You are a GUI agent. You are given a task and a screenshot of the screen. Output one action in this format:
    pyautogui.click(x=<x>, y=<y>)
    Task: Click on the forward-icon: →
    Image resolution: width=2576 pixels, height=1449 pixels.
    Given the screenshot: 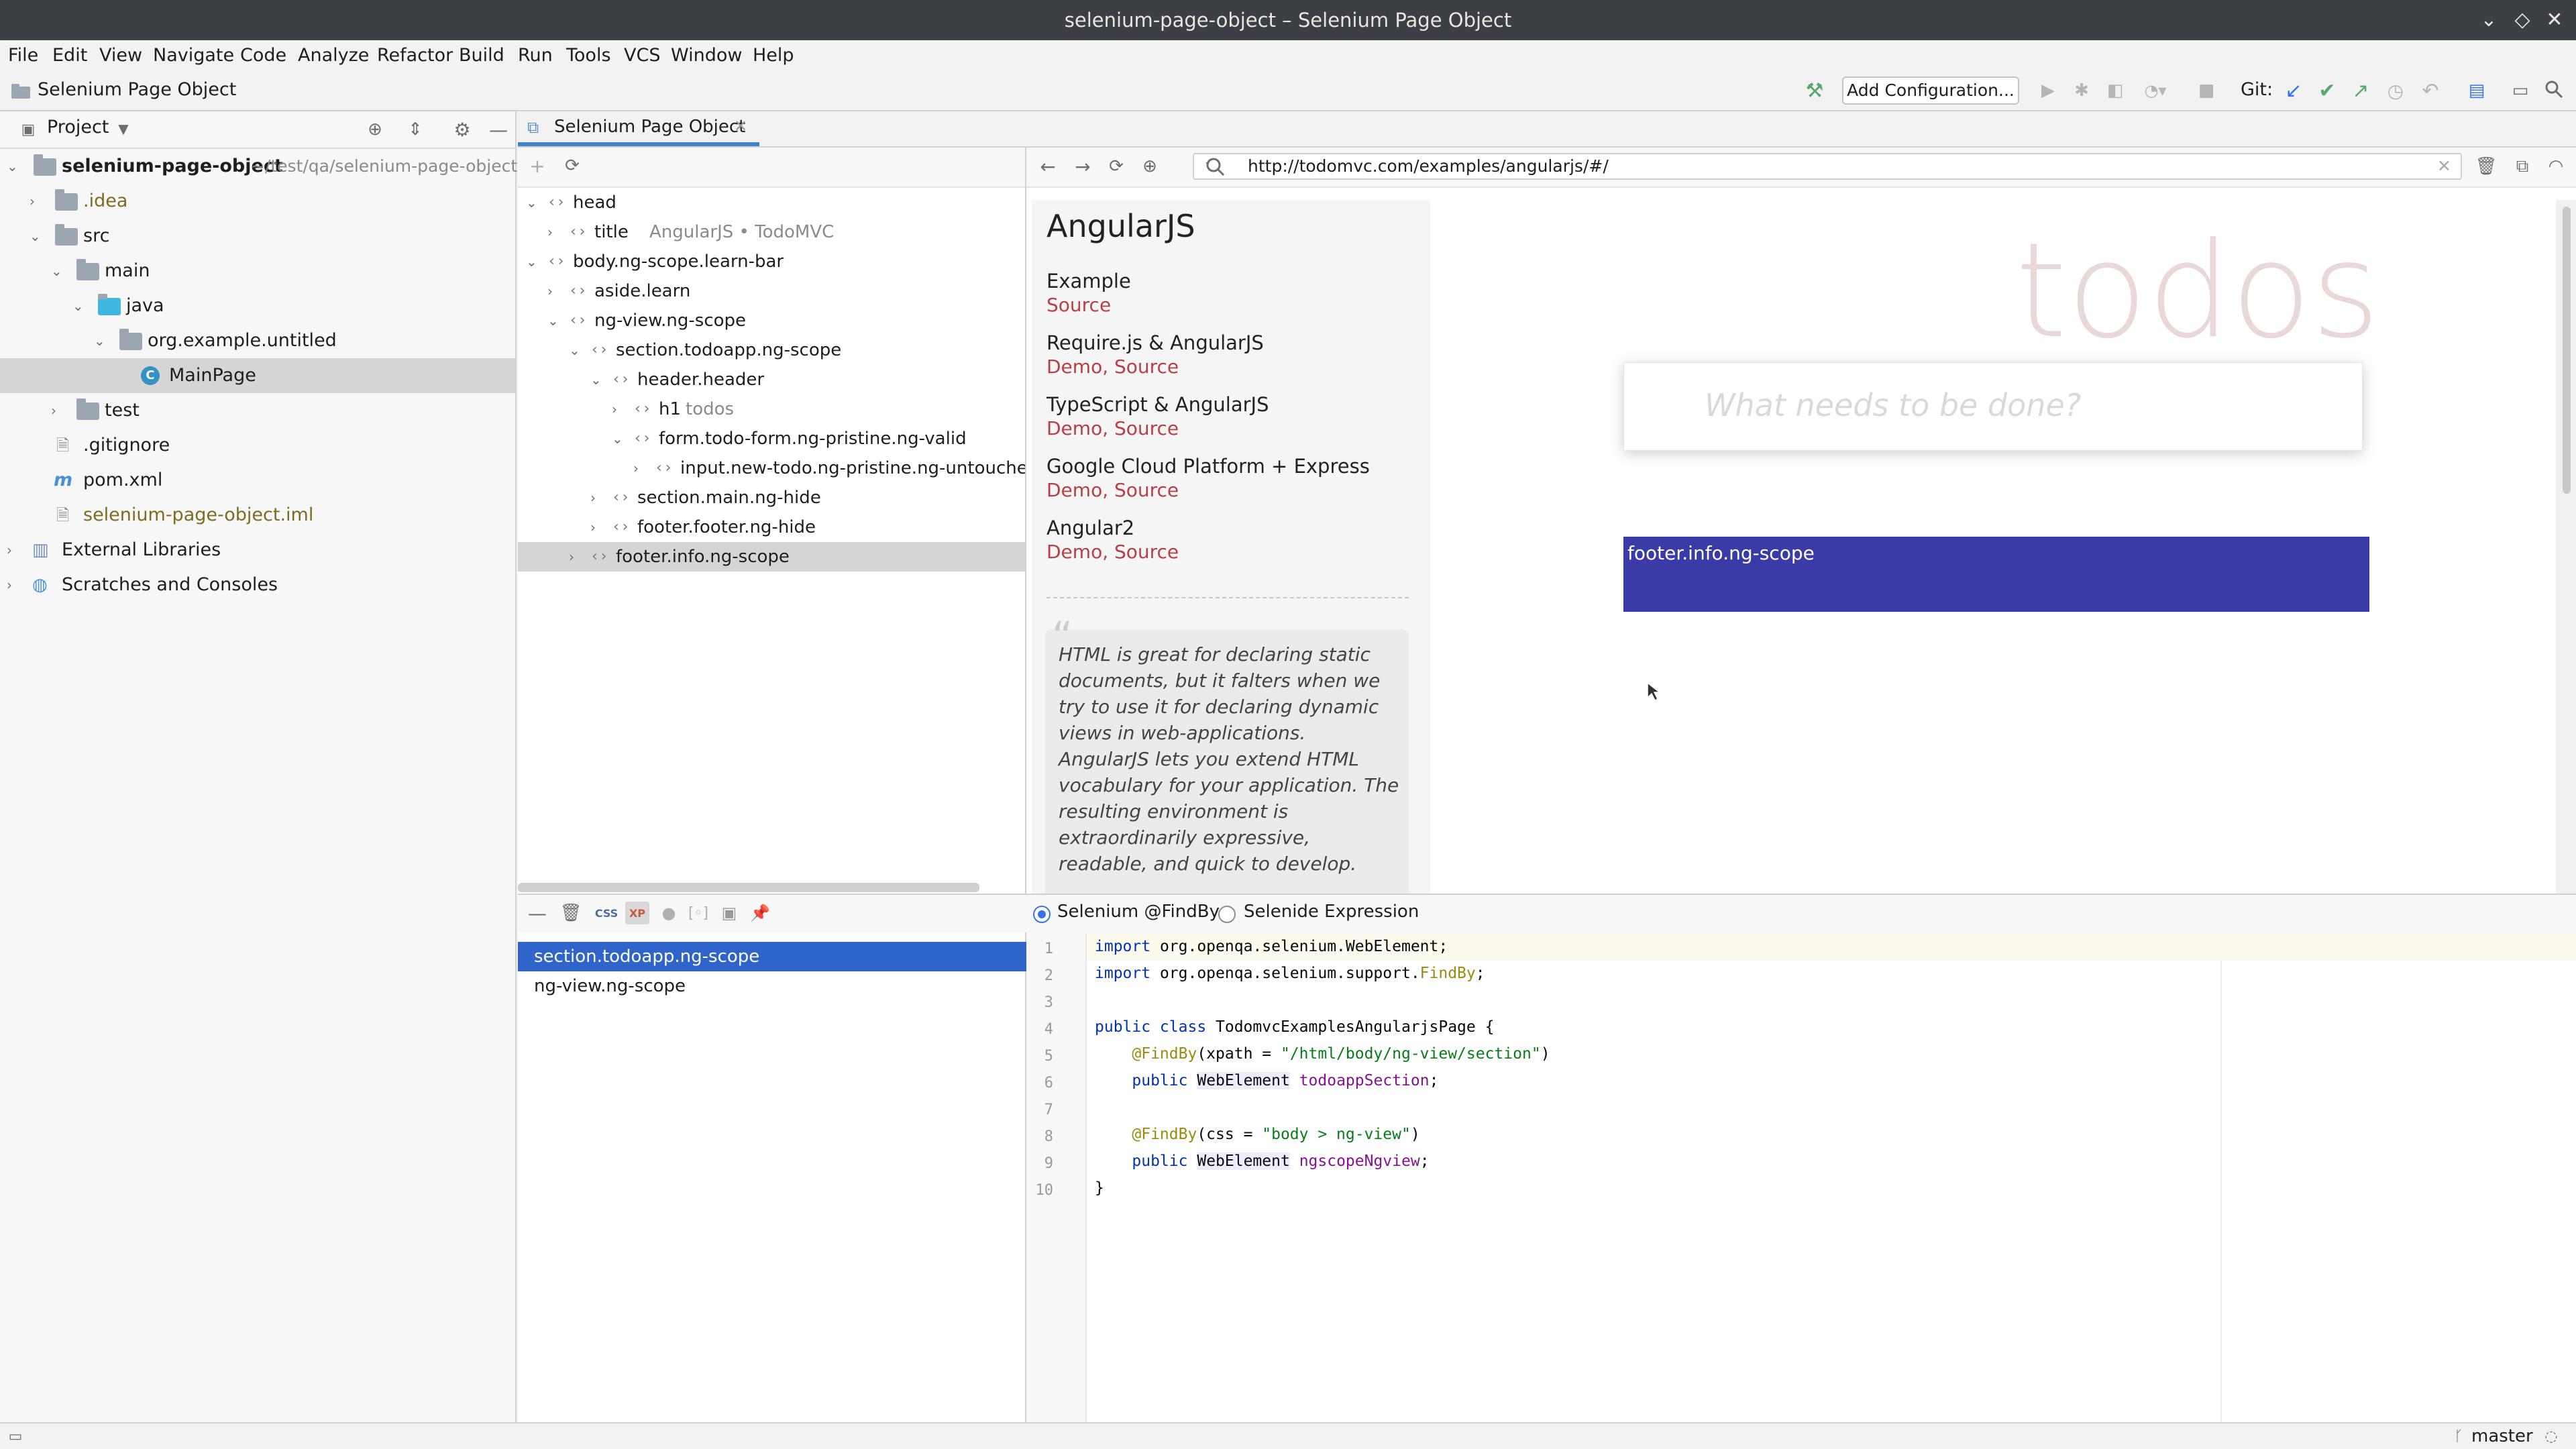 What is the action you would take?
    pyautogui.click(x=1082, y=167)
    